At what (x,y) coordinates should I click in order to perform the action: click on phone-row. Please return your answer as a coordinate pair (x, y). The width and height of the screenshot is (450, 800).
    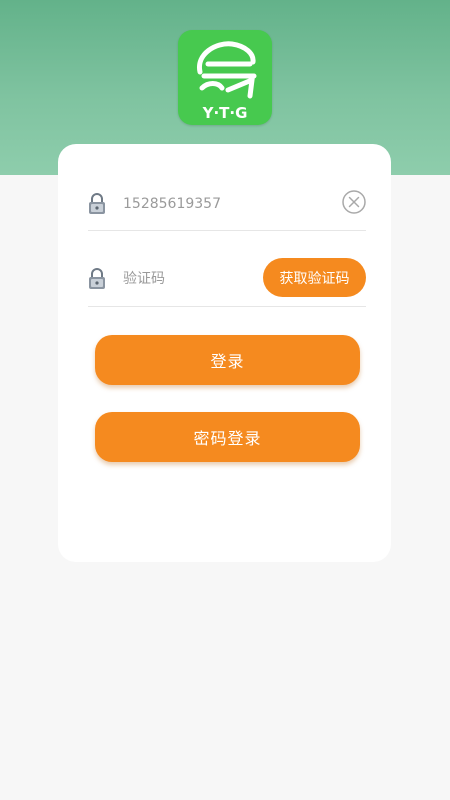
    Looking at the image, I should click on (227, 203).